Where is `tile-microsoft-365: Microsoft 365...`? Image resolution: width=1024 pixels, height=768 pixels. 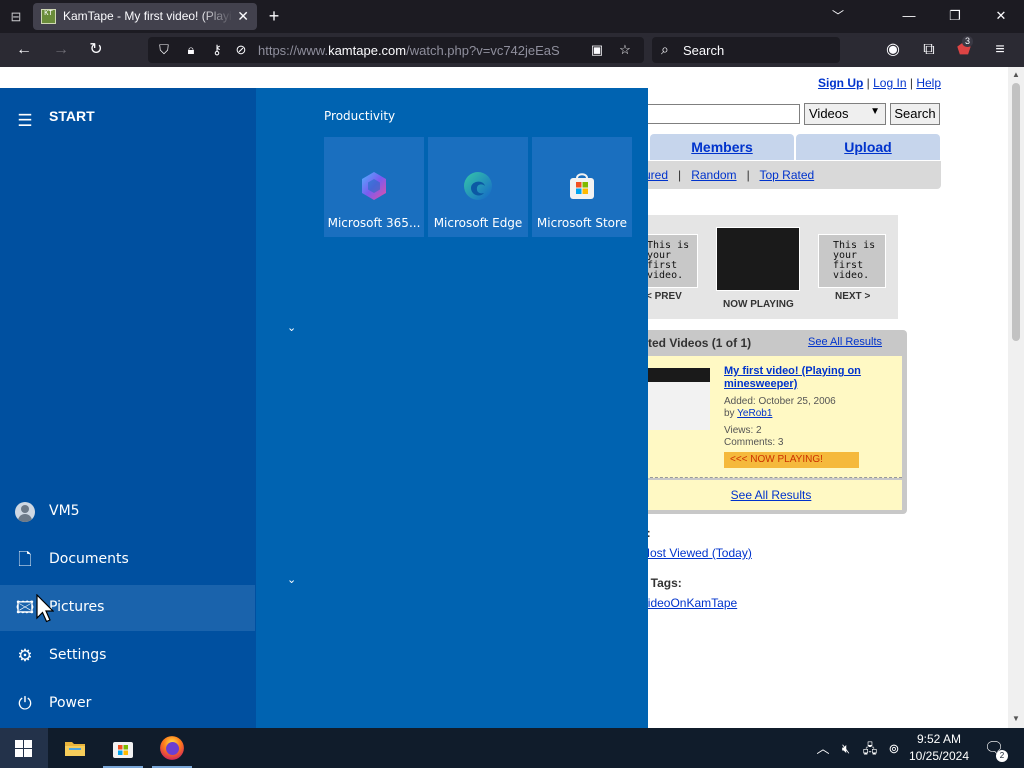 tile-microsoft-365: Microsoft 365... is located at coordinates (374, 187).